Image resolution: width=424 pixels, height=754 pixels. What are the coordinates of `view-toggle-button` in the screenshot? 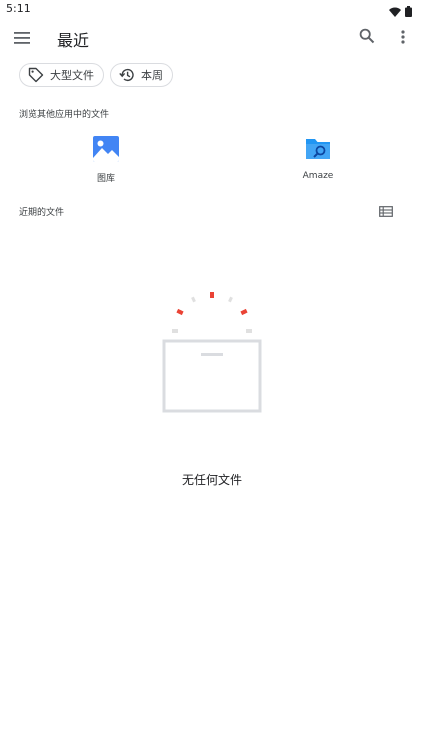 It's located at (386, 211).